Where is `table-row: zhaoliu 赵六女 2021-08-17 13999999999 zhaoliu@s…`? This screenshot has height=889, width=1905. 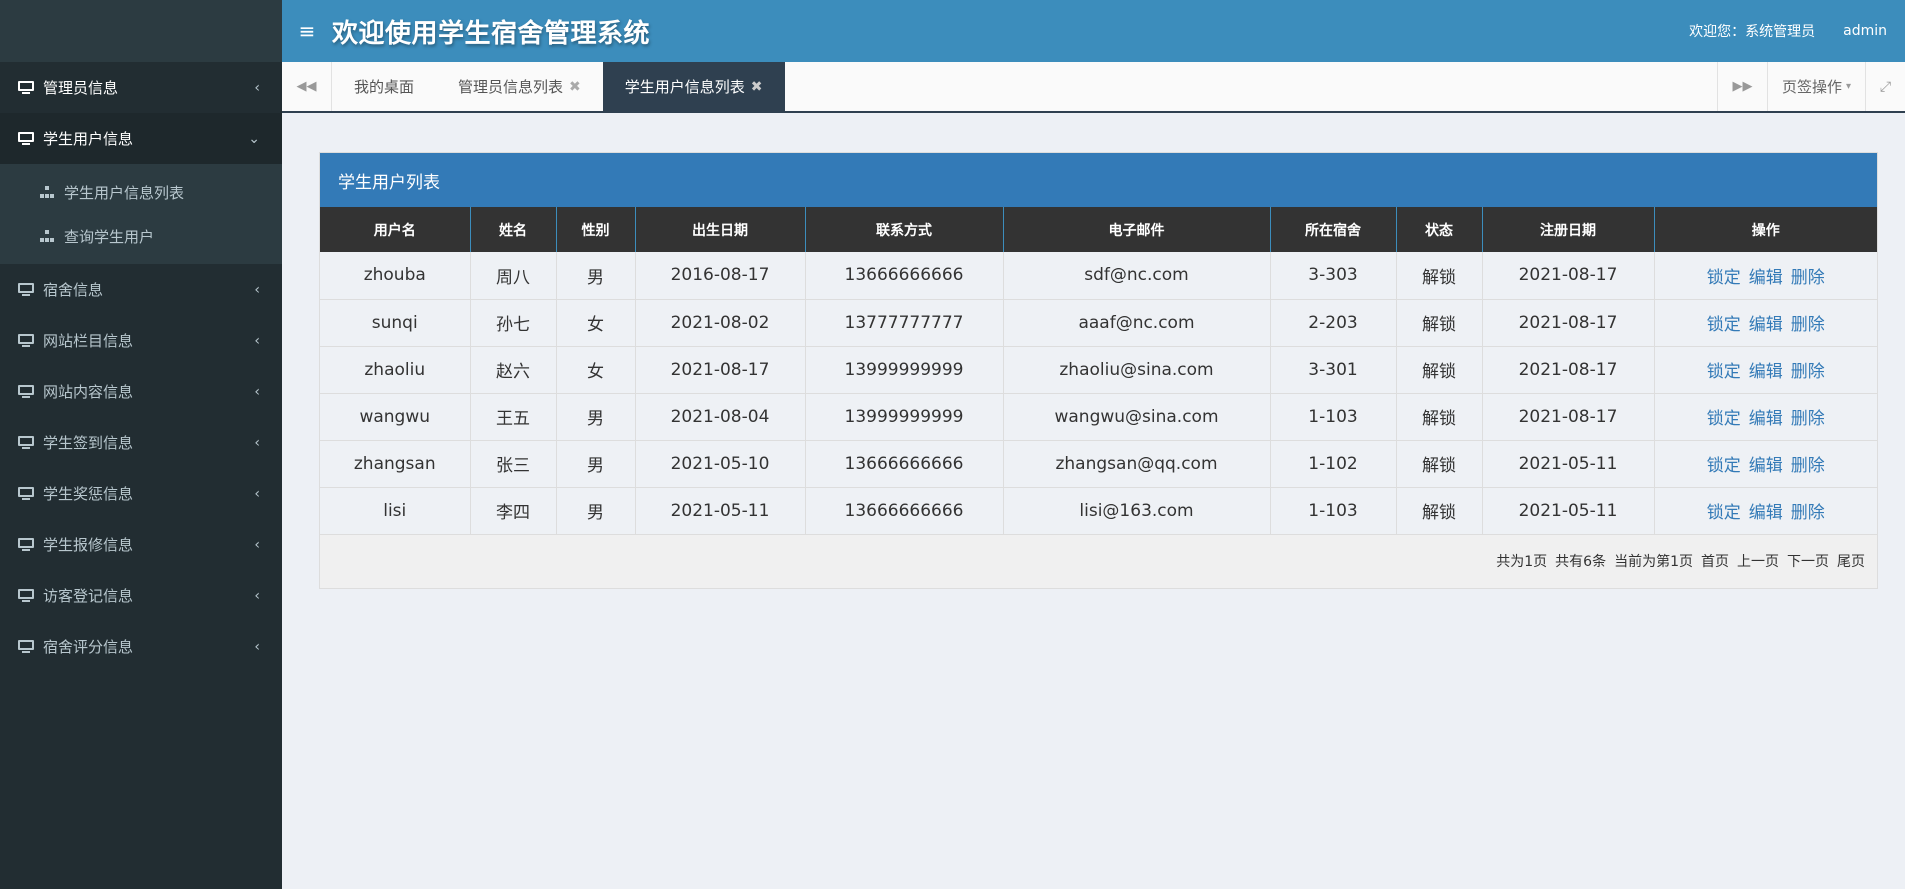
table-row: zhaoliu 赵六女 2021-08-17 13999999999 zhaoliu@s… is located at coordinates (1098, 370).